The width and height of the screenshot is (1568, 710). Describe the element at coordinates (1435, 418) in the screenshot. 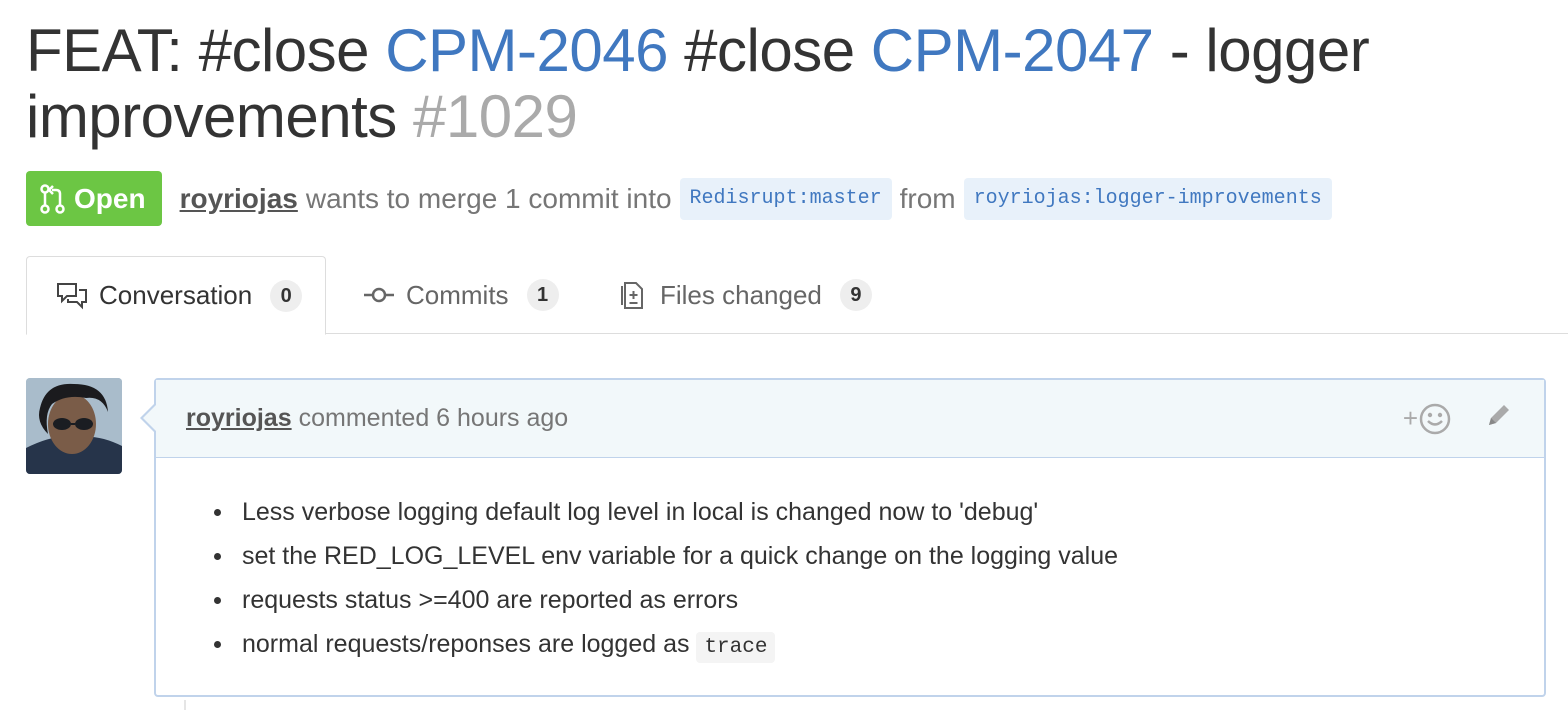

I see `smiley-icon` at that location.